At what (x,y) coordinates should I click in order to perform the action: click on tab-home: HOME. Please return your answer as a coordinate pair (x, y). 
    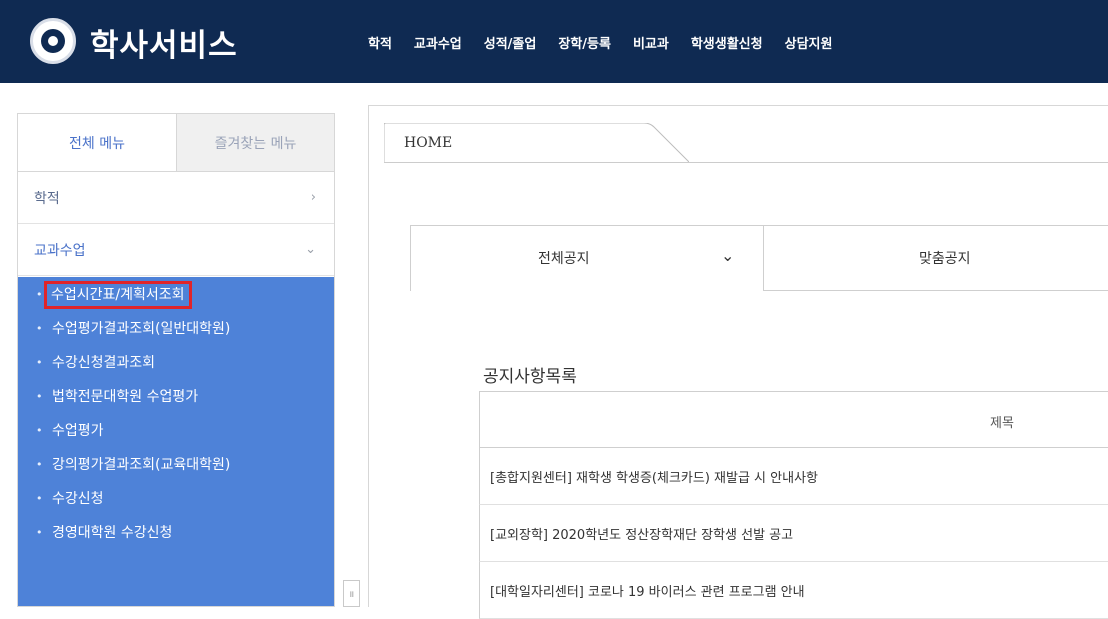
    Looking at the image, I should click on (536, 143).